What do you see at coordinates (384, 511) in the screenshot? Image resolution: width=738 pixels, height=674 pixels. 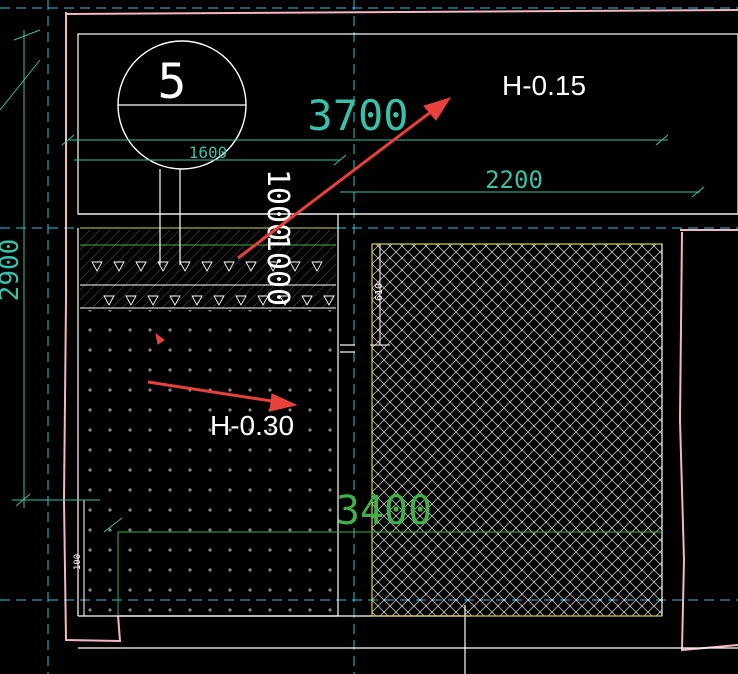 I see `dim-bottom-span: 3400` at bounding box center [384, 511].